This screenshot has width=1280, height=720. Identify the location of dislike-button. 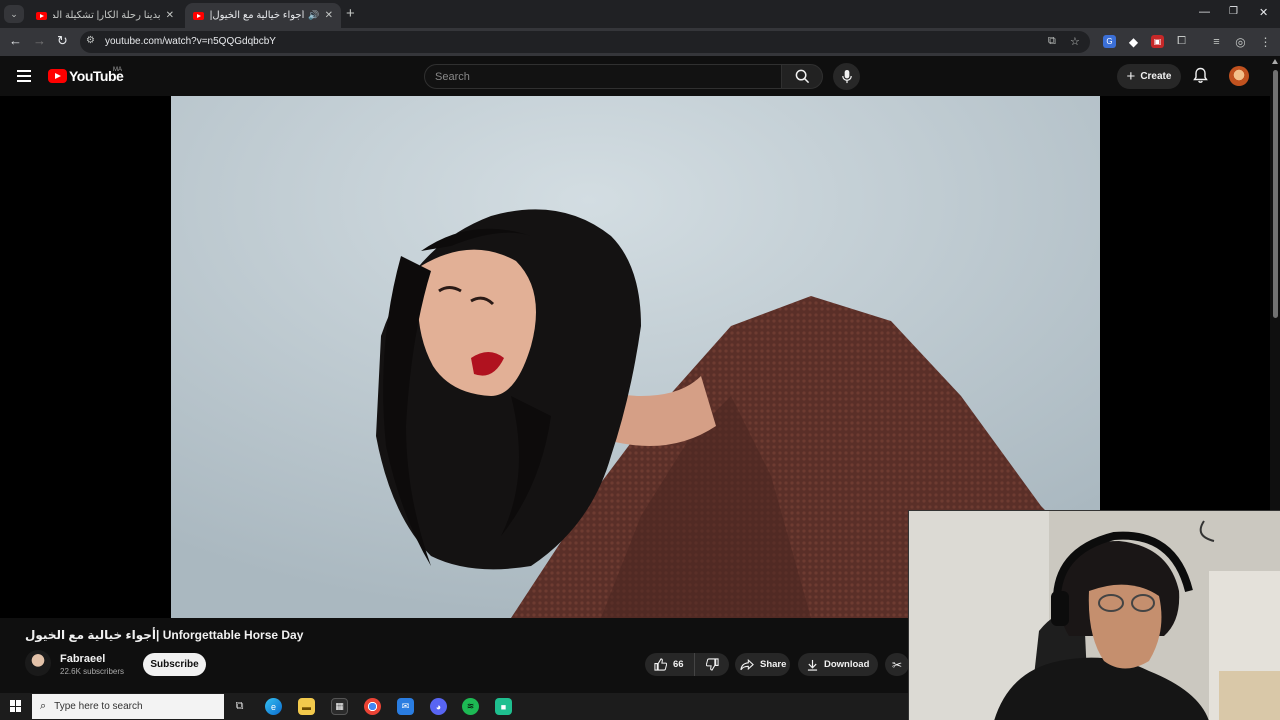
(712, 664).